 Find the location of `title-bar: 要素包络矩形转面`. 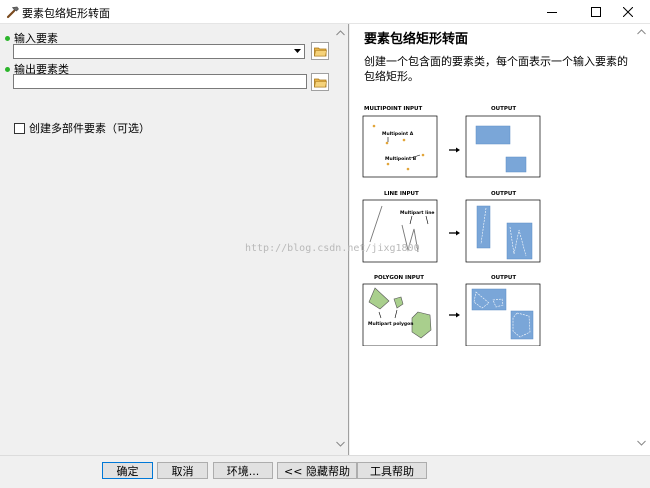

title-bar: 要素包络矩形转面 is located at coordinates (325, 12).